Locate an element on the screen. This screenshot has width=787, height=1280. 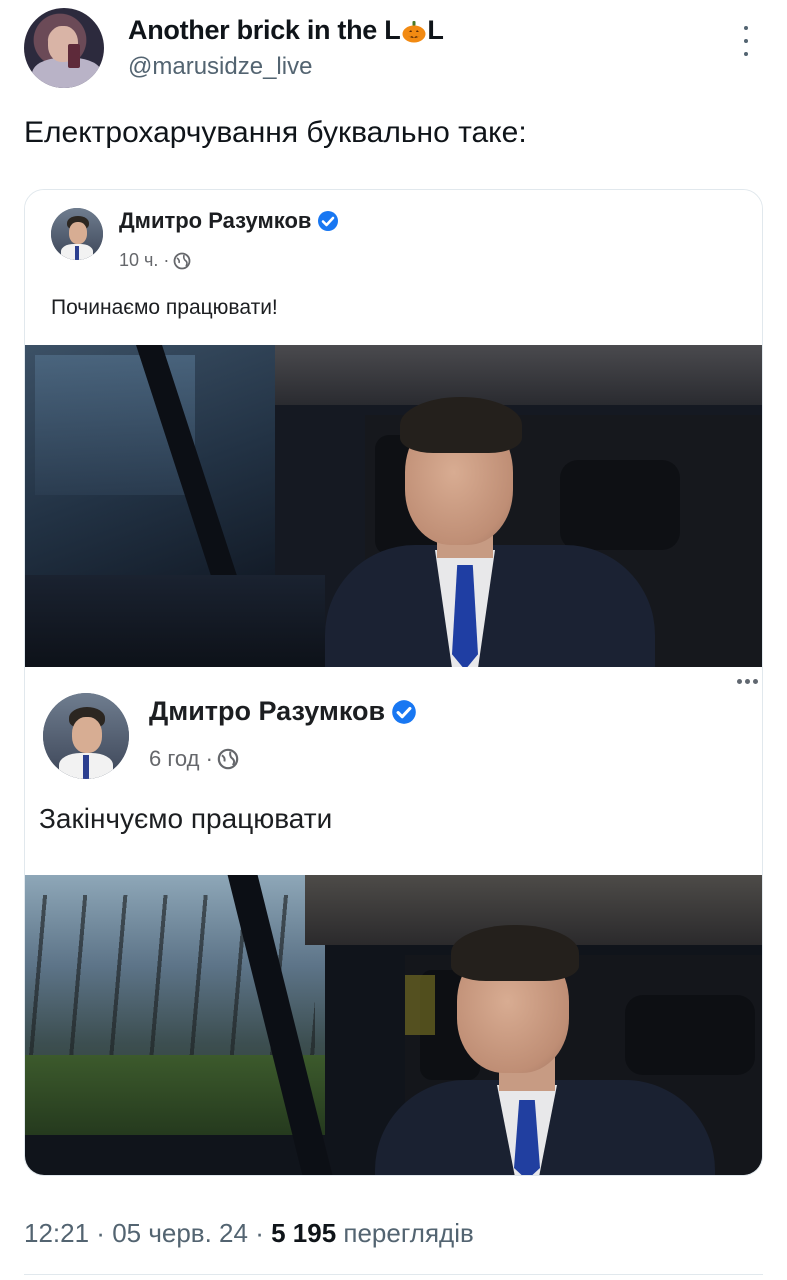
author-handle: @marusidze_live is located at coordinates (220, 67).